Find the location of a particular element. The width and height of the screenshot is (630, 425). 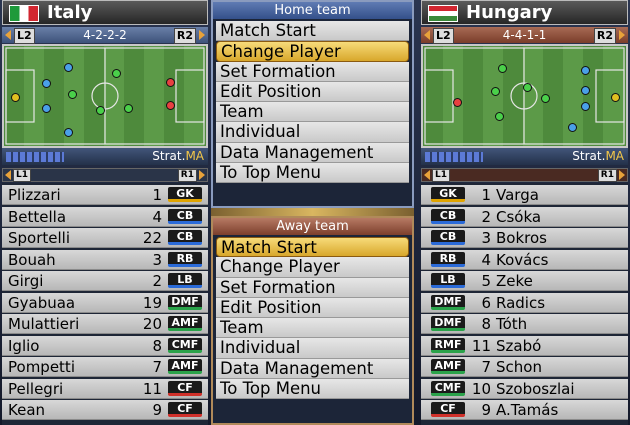

roster-row: Sportelli 22 CB is located at coordinates (105, 238).